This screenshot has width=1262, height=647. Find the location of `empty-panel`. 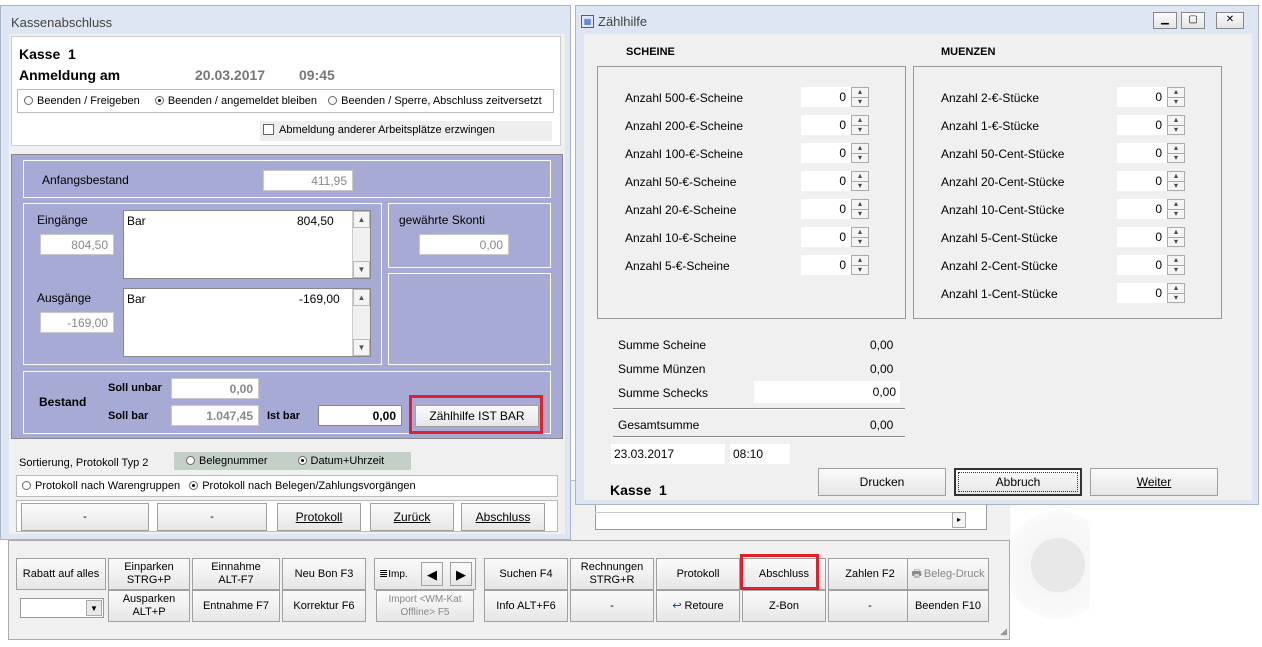

empty-panel is located at coordinates (469, 319).